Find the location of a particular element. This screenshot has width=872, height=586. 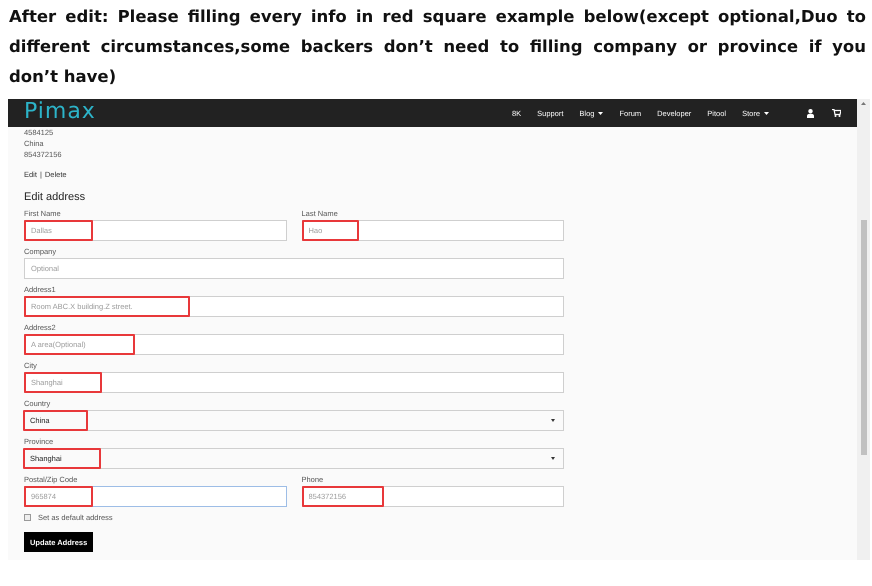

arrow-icon is located at coordinates (863, 103).